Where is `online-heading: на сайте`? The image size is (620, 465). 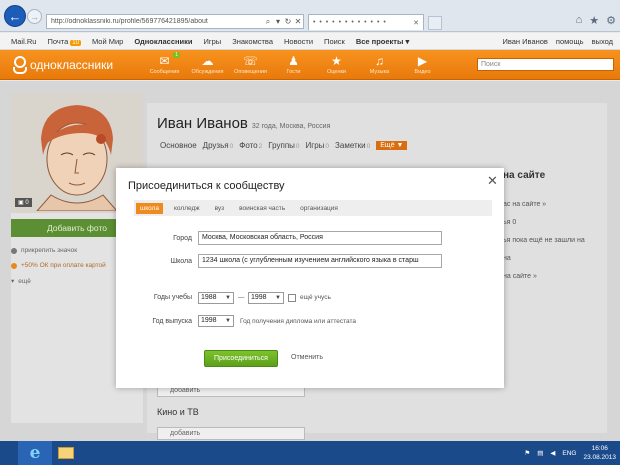 online-heading: на сайте is located at coordinates (524, 175).